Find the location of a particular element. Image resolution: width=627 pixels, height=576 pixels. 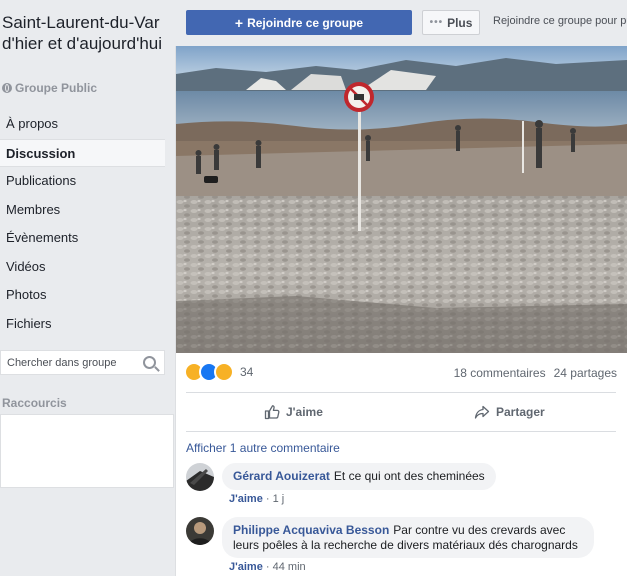

group-search-input: Chercher dans groupe is located at coordinates (82, 362).